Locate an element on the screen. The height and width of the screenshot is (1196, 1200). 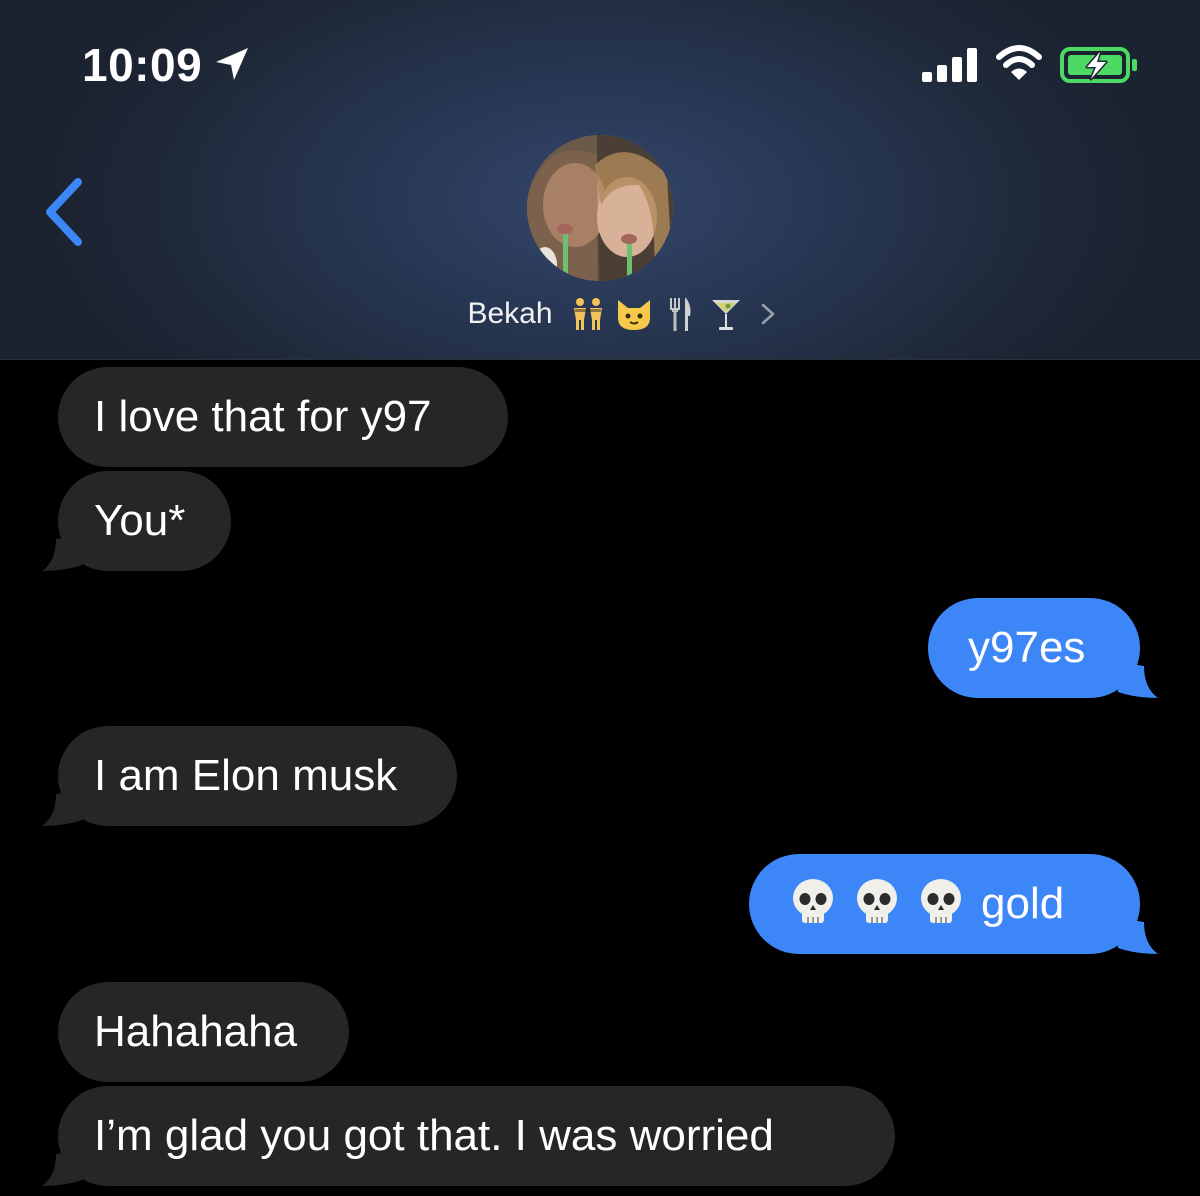
cocktail-glass-emoji is located at coordinates (725, 315).